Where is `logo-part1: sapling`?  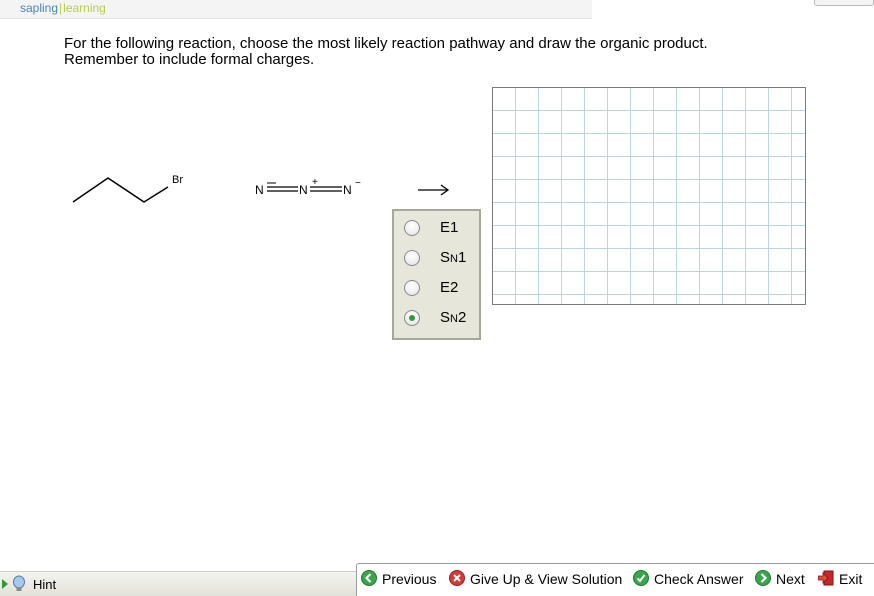
logo-part1: sapling is located at coordinates (39, 8).